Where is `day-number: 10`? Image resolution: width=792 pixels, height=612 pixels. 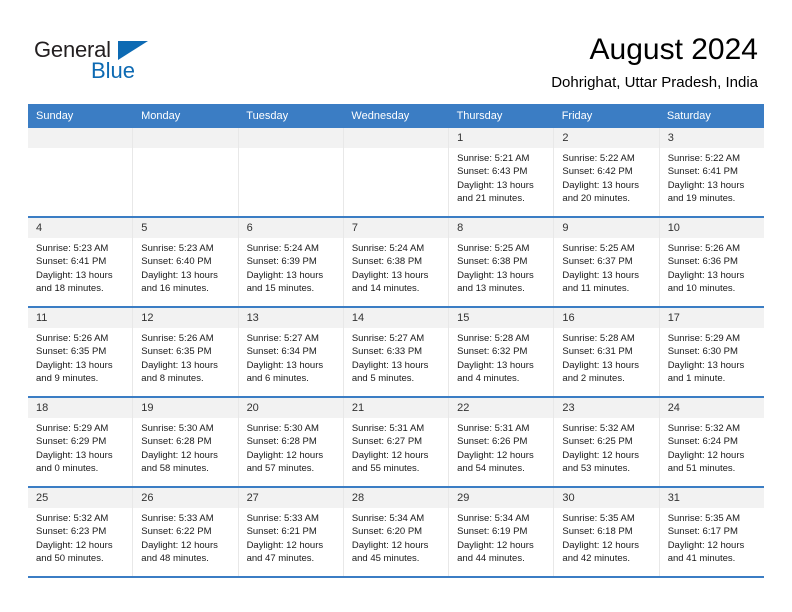
day-number: 10 is located at coordinates (711, 228).